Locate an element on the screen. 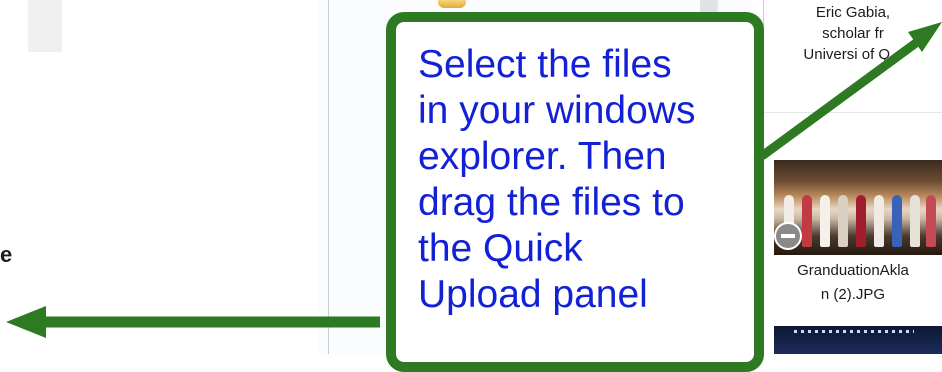 The image size is (942, 372). folder-icon is located at coordinates (452, 4).